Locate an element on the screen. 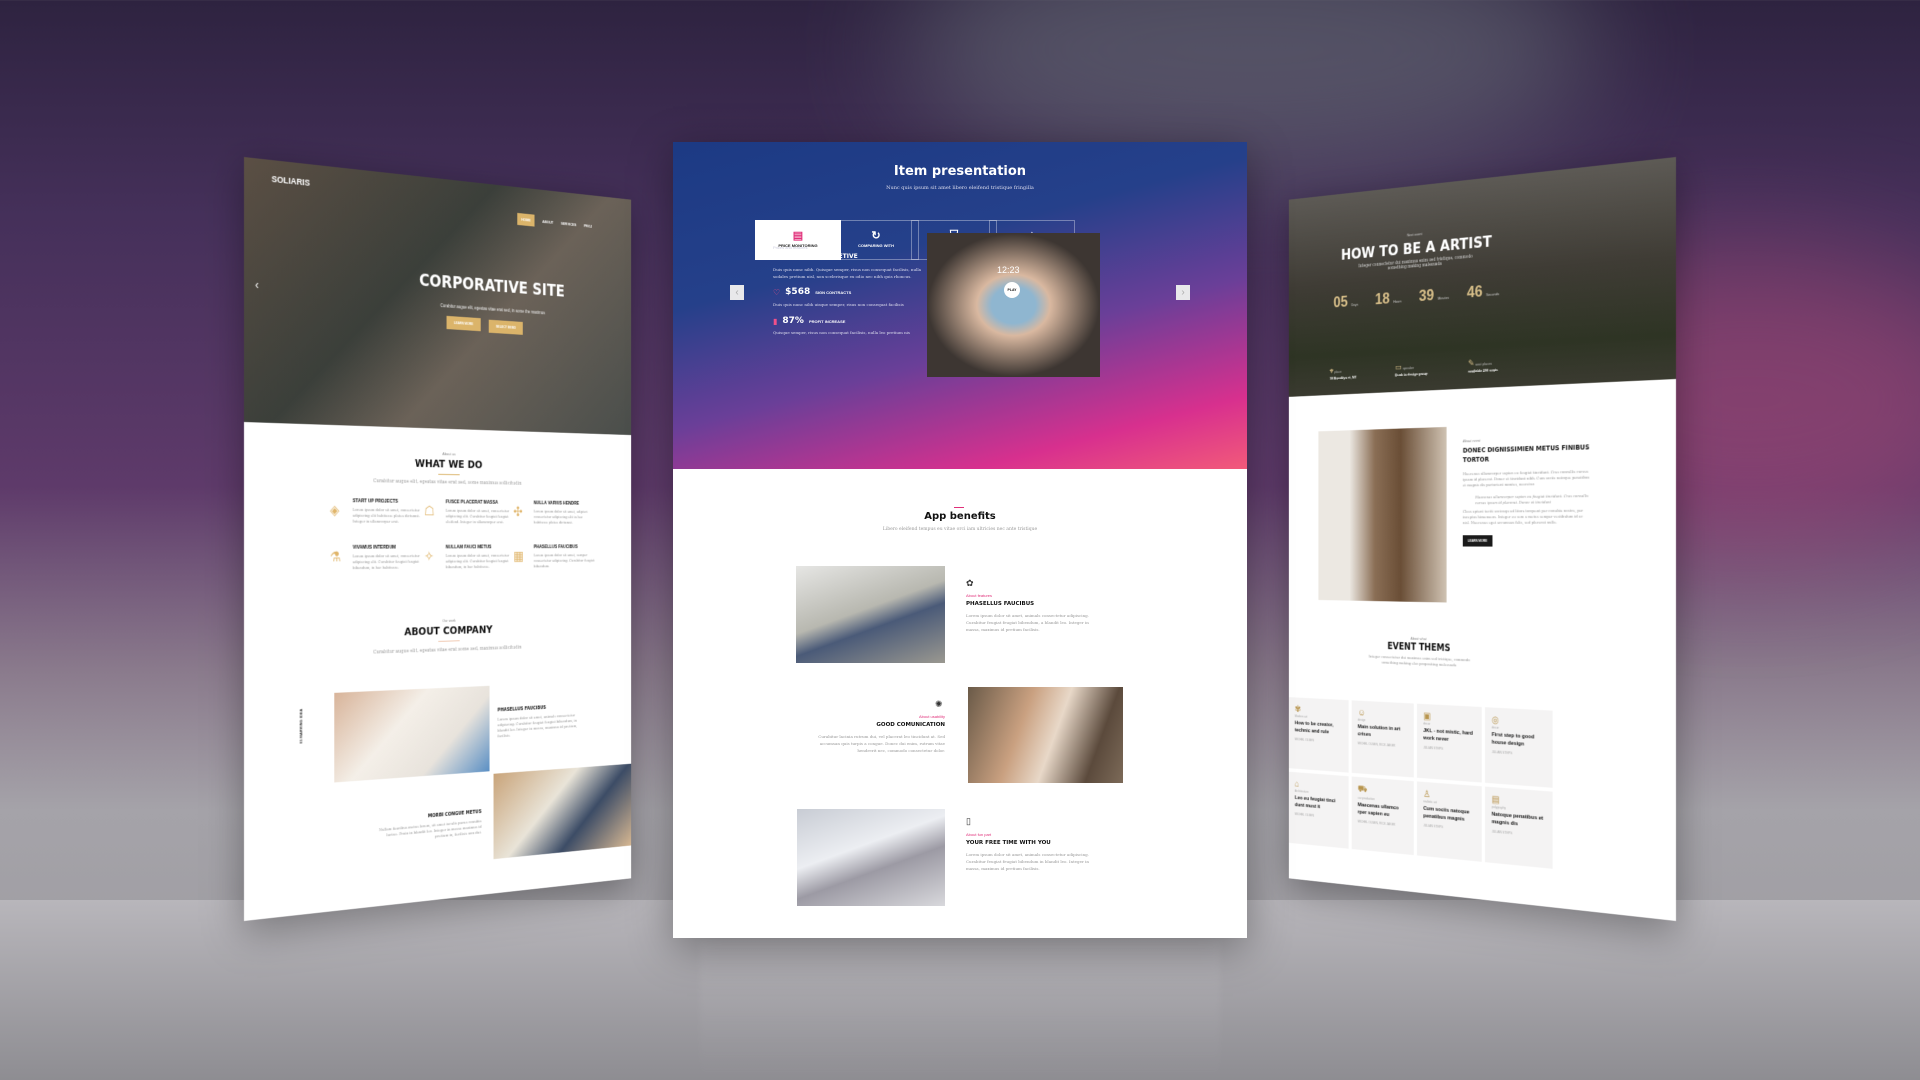 This screenshot has width=1920, height=1080. block-title: PHASELLUS FAUCIBUS is located at coordinates (522, 709).